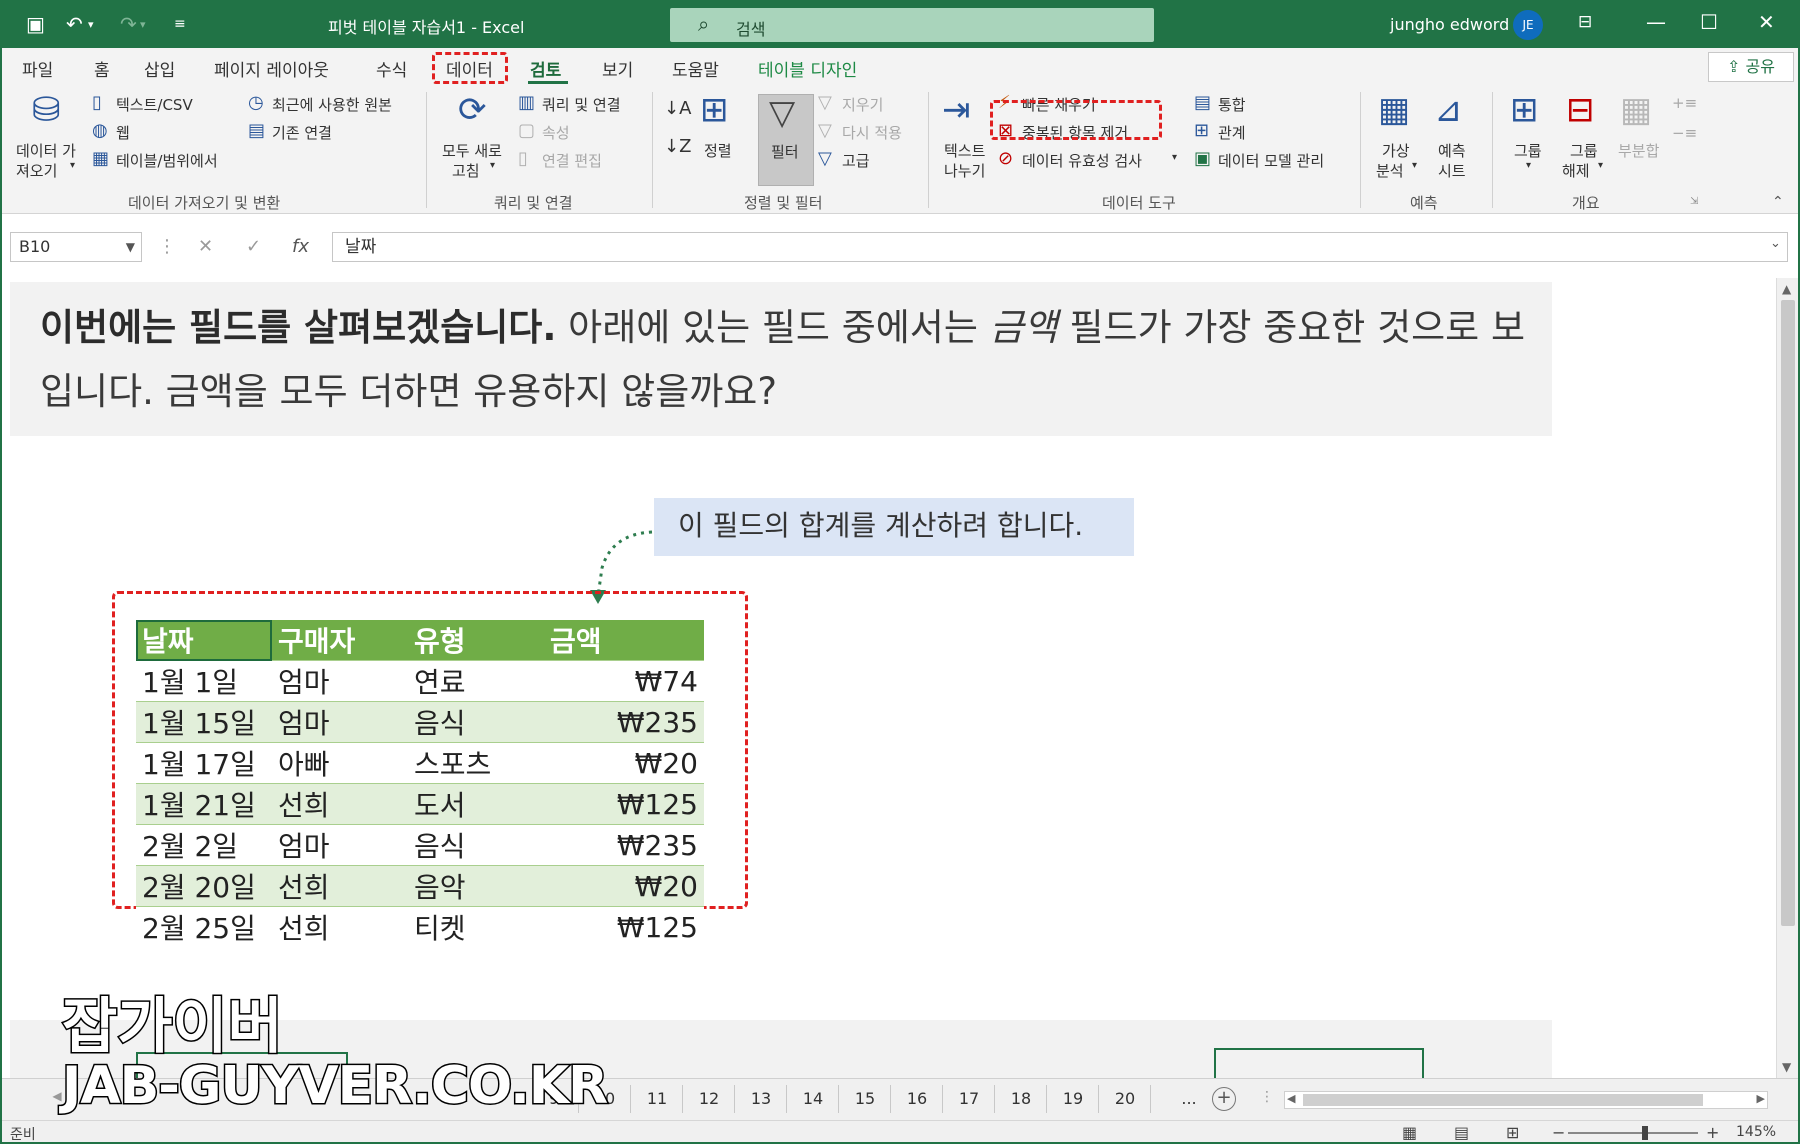 Image resolution: width=1800 pixels, height=1144 pixels. What do you see at coordinates (466, 170) in the screenshot?
I see `refresh-all-label-2: 고침` at bounding box center [466, 170].